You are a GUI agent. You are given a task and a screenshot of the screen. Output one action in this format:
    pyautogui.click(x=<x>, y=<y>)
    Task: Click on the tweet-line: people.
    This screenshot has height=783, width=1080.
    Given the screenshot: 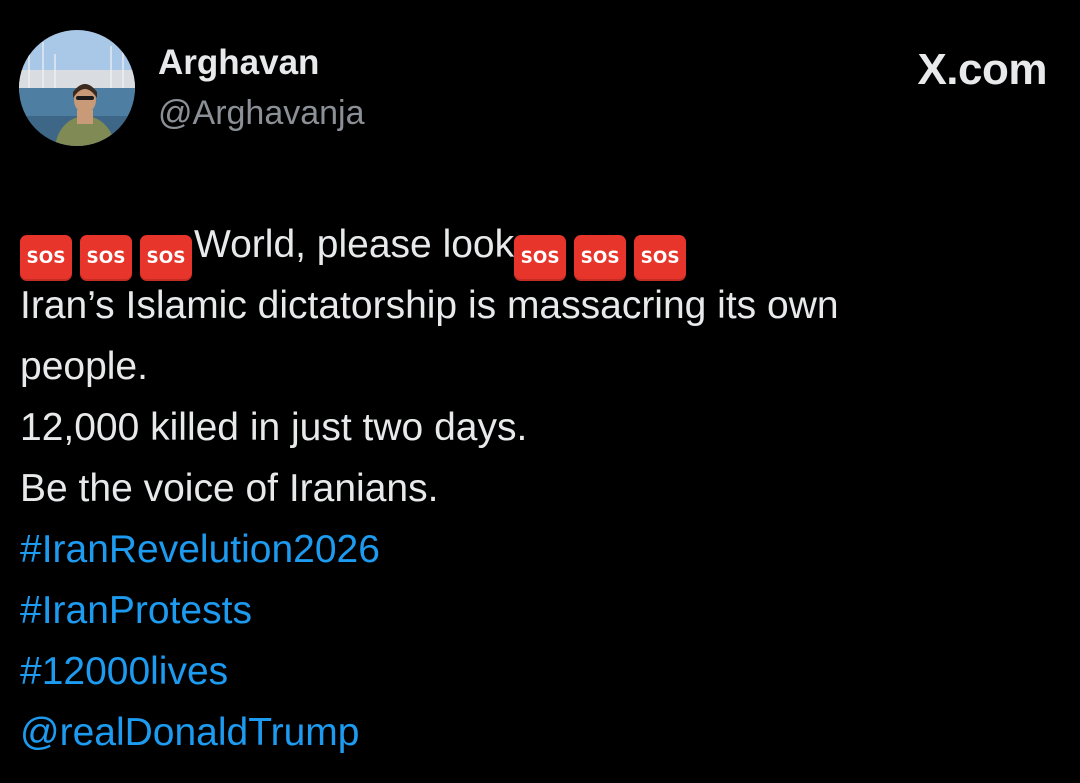 What is the action you would take?
    pyautogui.click(x=84, y=366)
    